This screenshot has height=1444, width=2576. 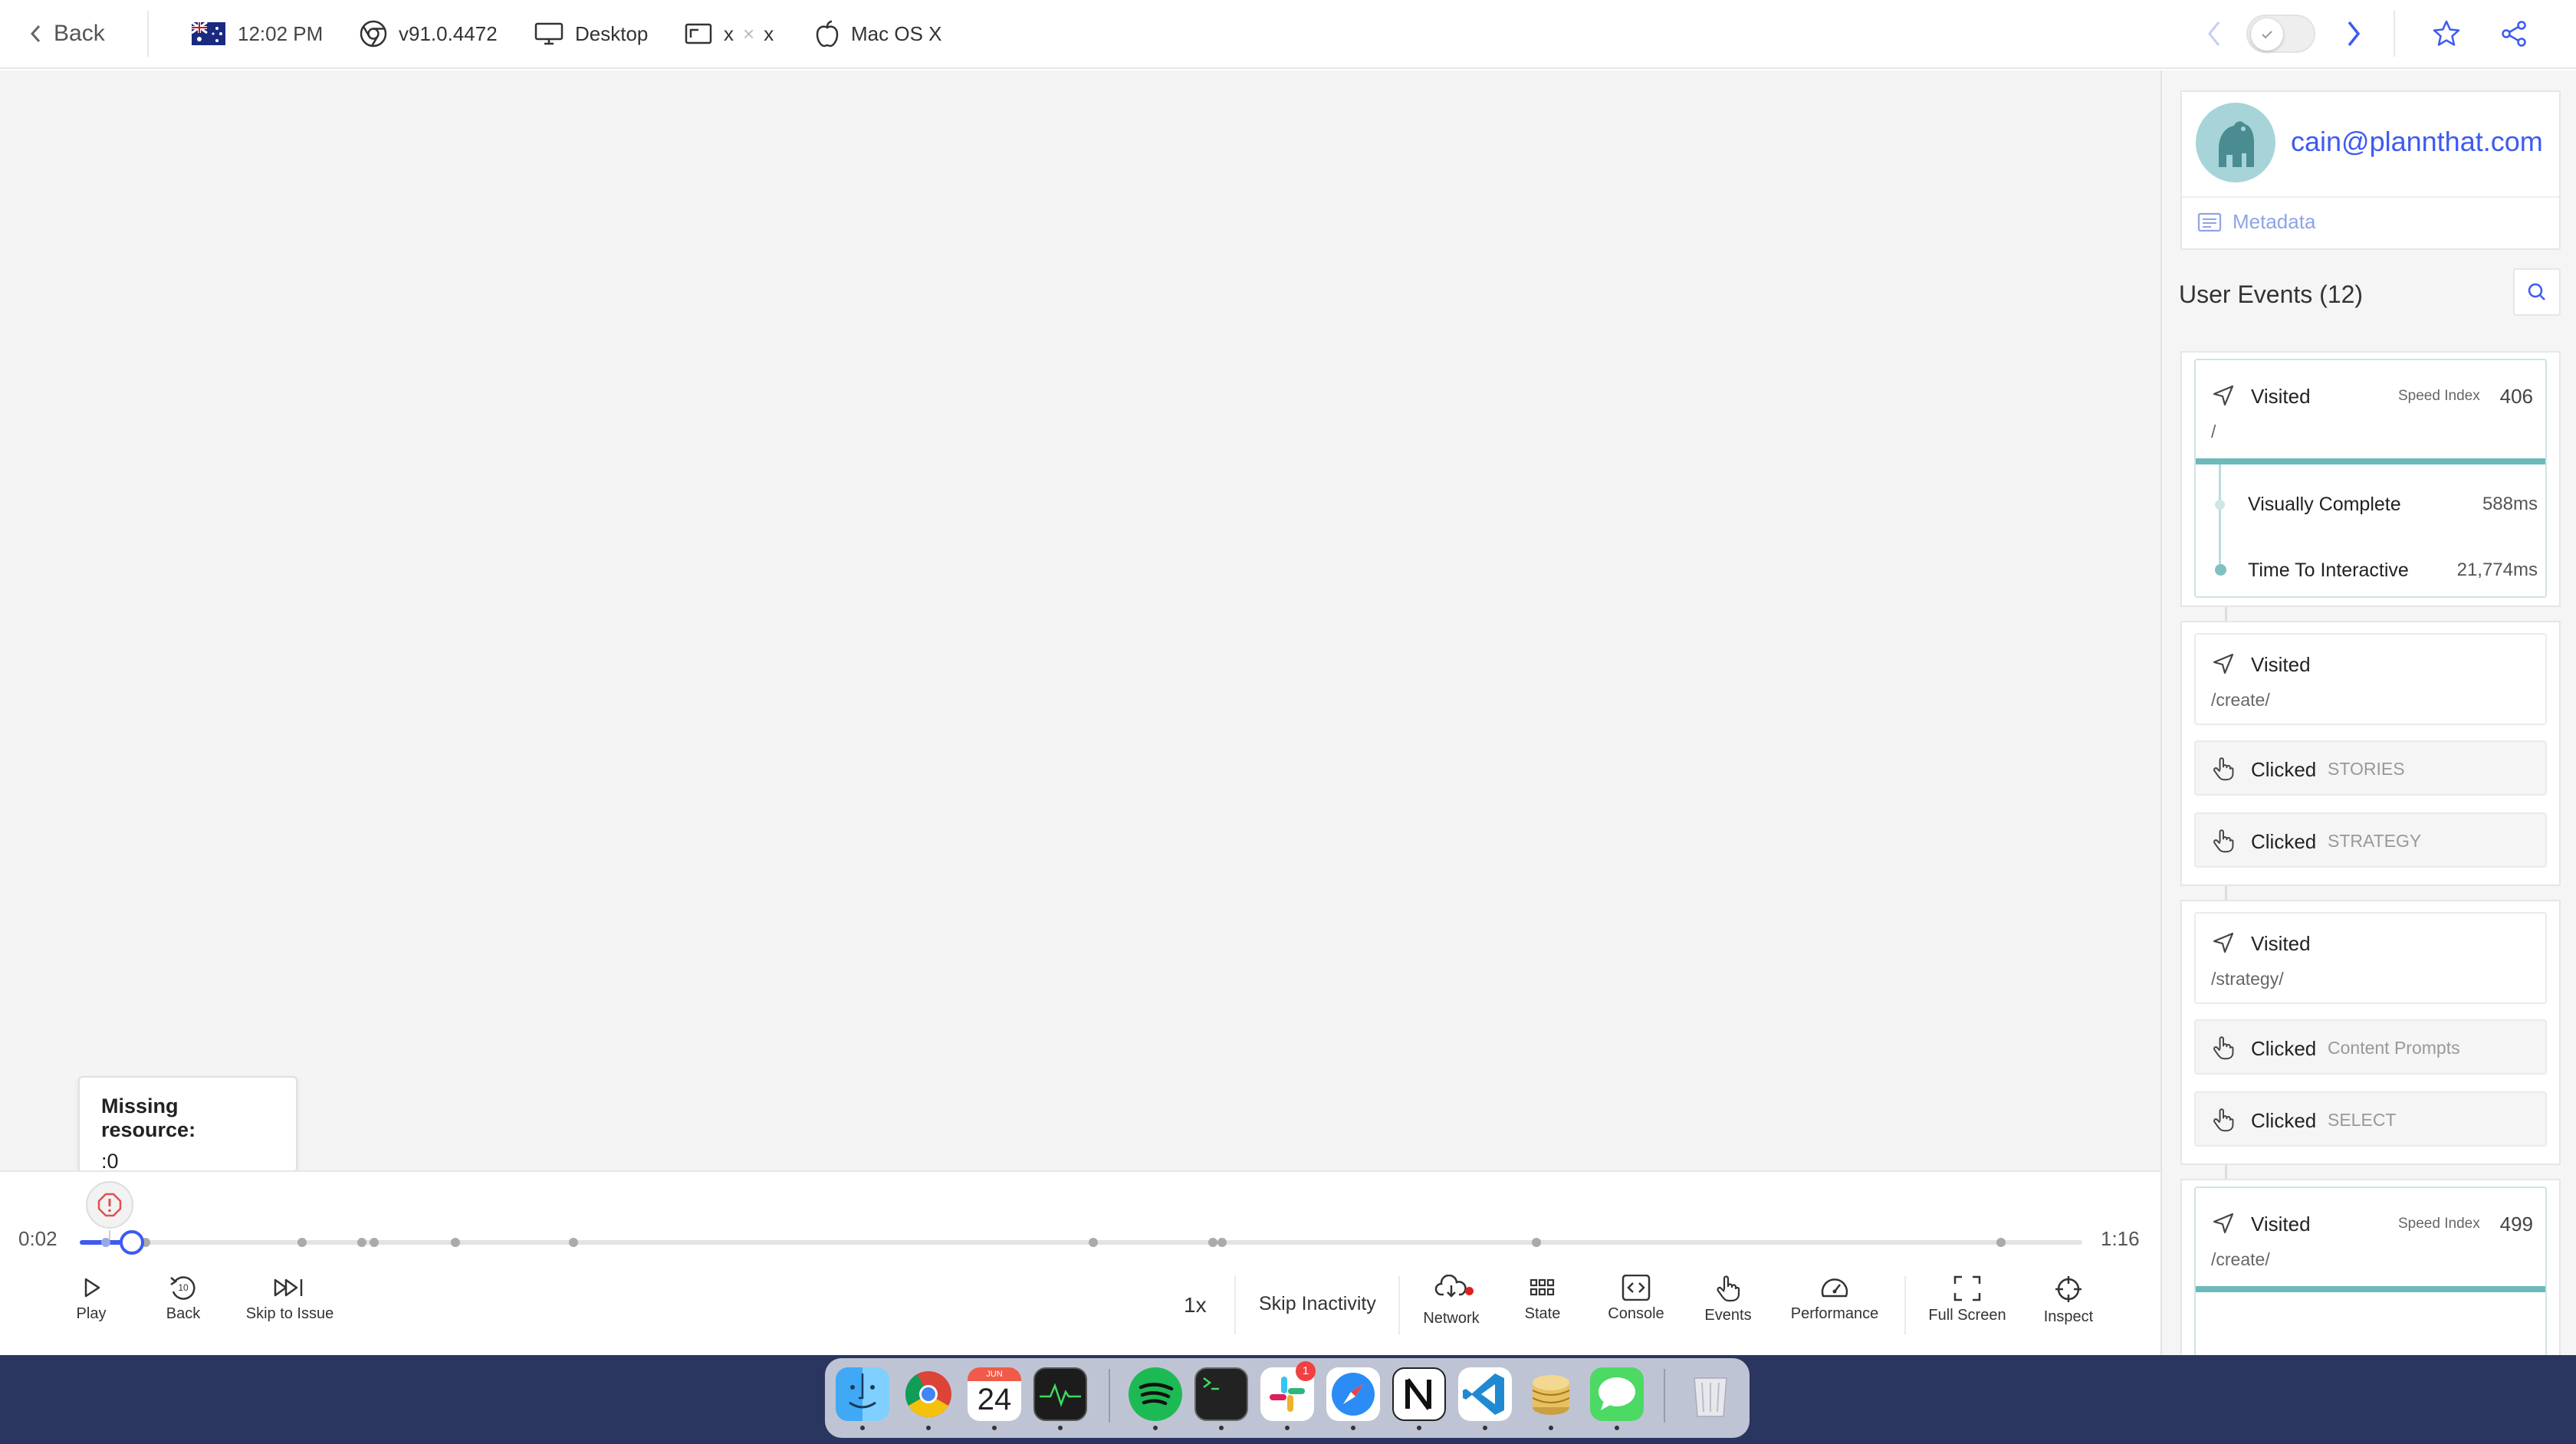 I want to click on spotify-icon, so click(x=1155, y=1394).